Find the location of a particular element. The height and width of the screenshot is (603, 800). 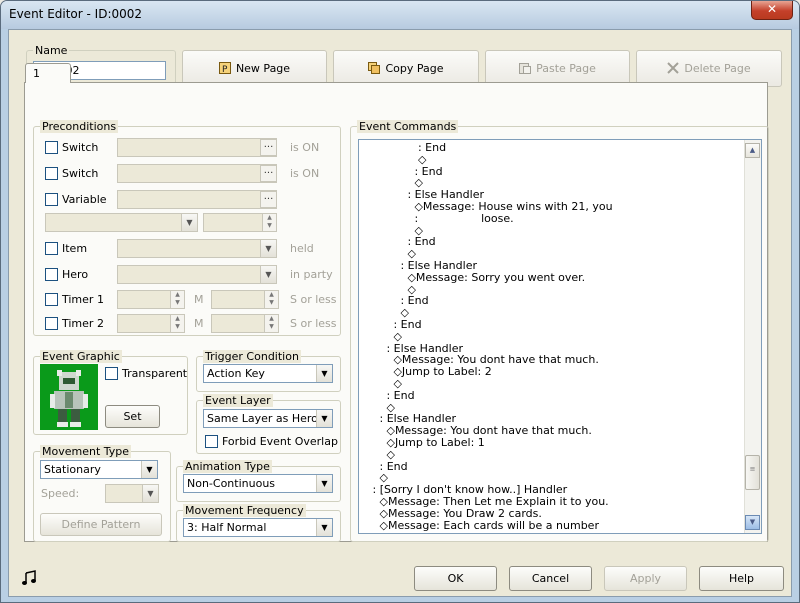

cancel-button: Cancel is located at coordinates (550, 578).